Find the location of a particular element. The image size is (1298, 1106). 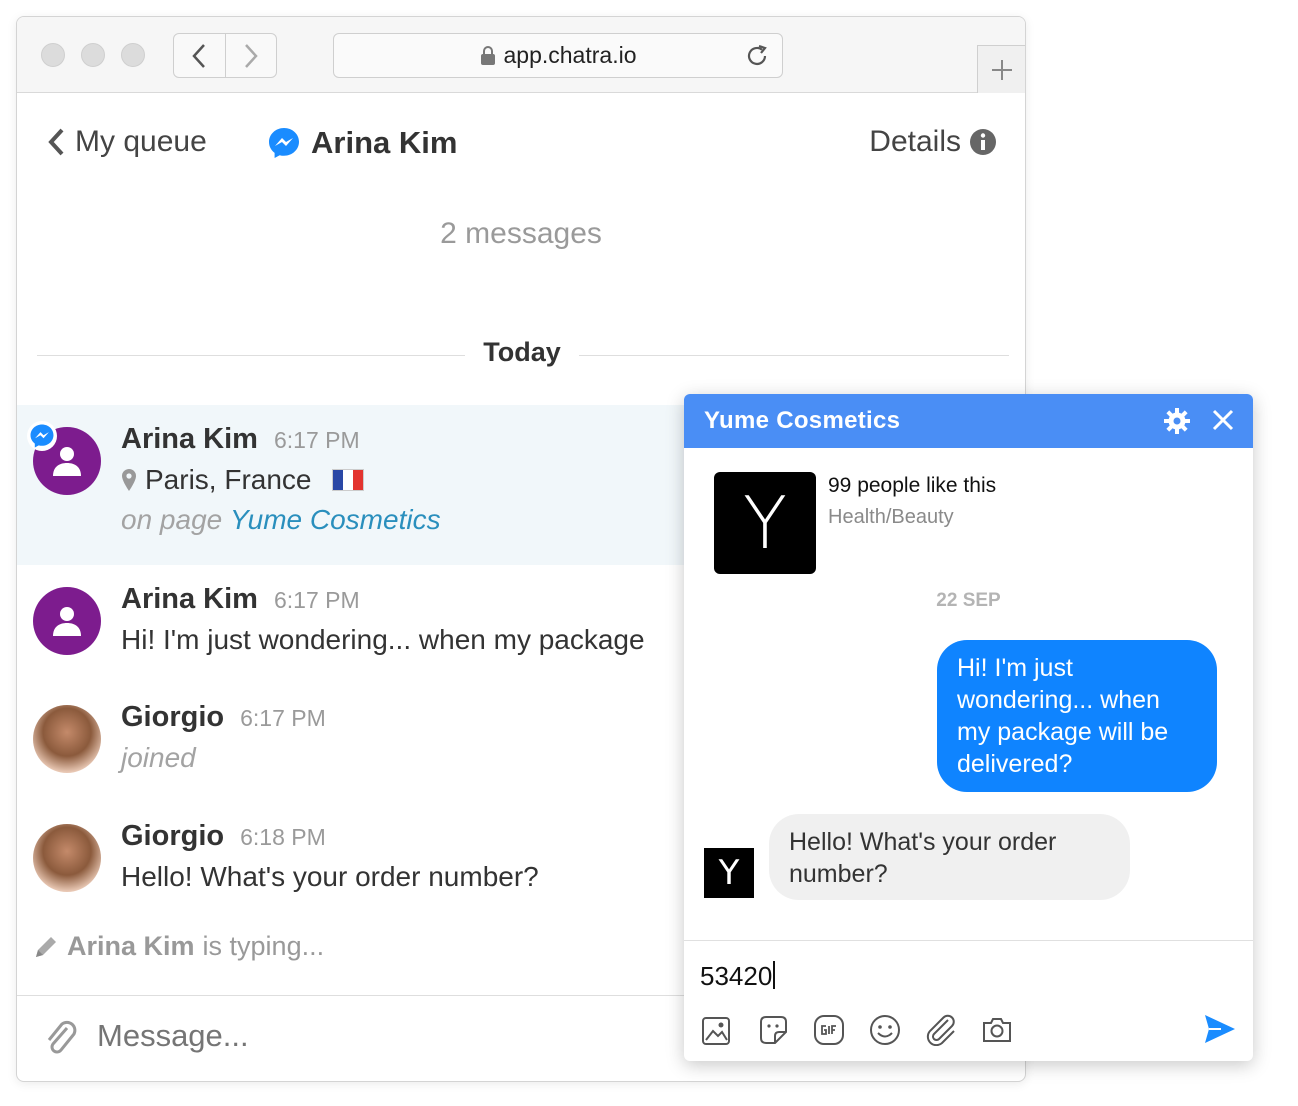

page-card: Y 99 people like this Health/Beauty is located at coordinates (855, 523).